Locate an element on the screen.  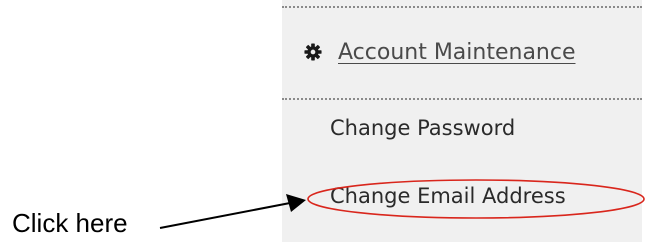
click-here-callout: Click here is located at coordinates (70, 223).